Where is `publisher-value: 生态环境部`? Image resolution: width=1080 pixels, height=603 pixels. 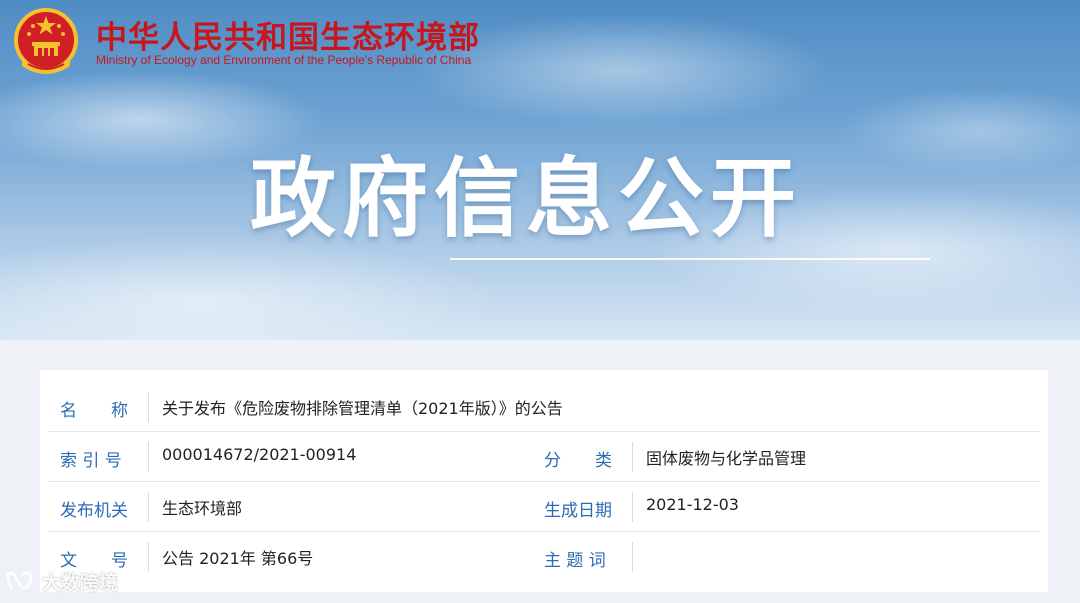
publisher-value: 生态环境部 is located at coordinates (202, 508).